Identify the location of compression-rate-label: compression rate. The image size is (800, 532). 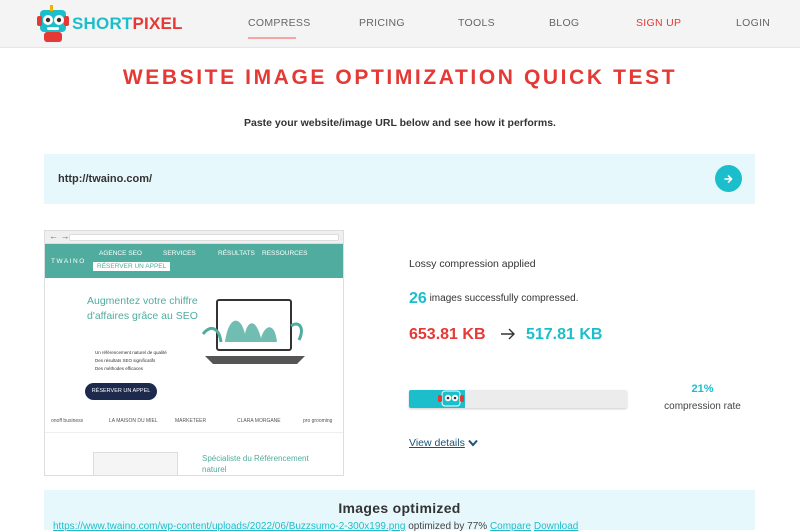
(702, 406).